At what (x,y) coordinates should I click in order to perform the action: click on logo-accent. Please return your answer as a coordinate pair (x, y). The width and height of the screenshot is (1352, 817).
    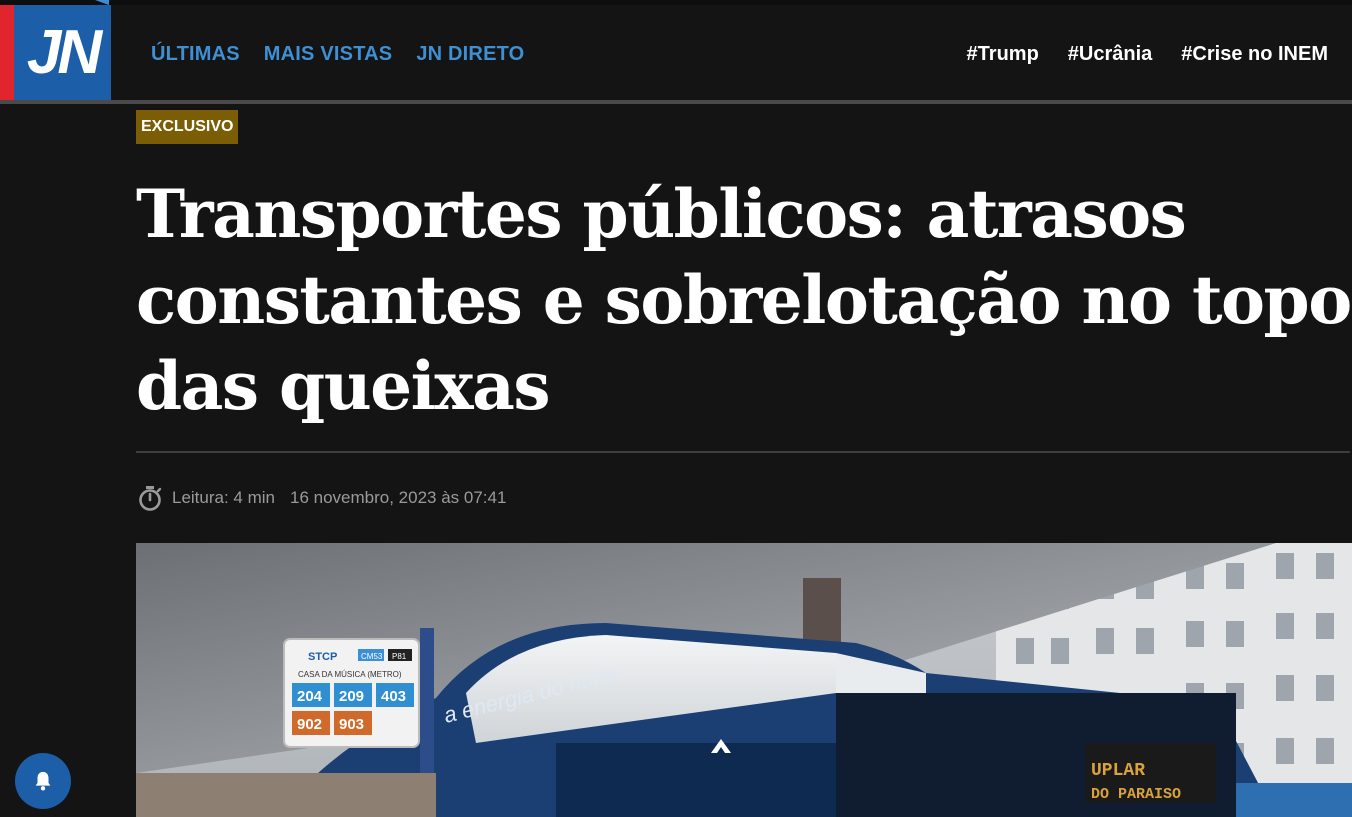
    Looking at the image, I should click on (102, 2).